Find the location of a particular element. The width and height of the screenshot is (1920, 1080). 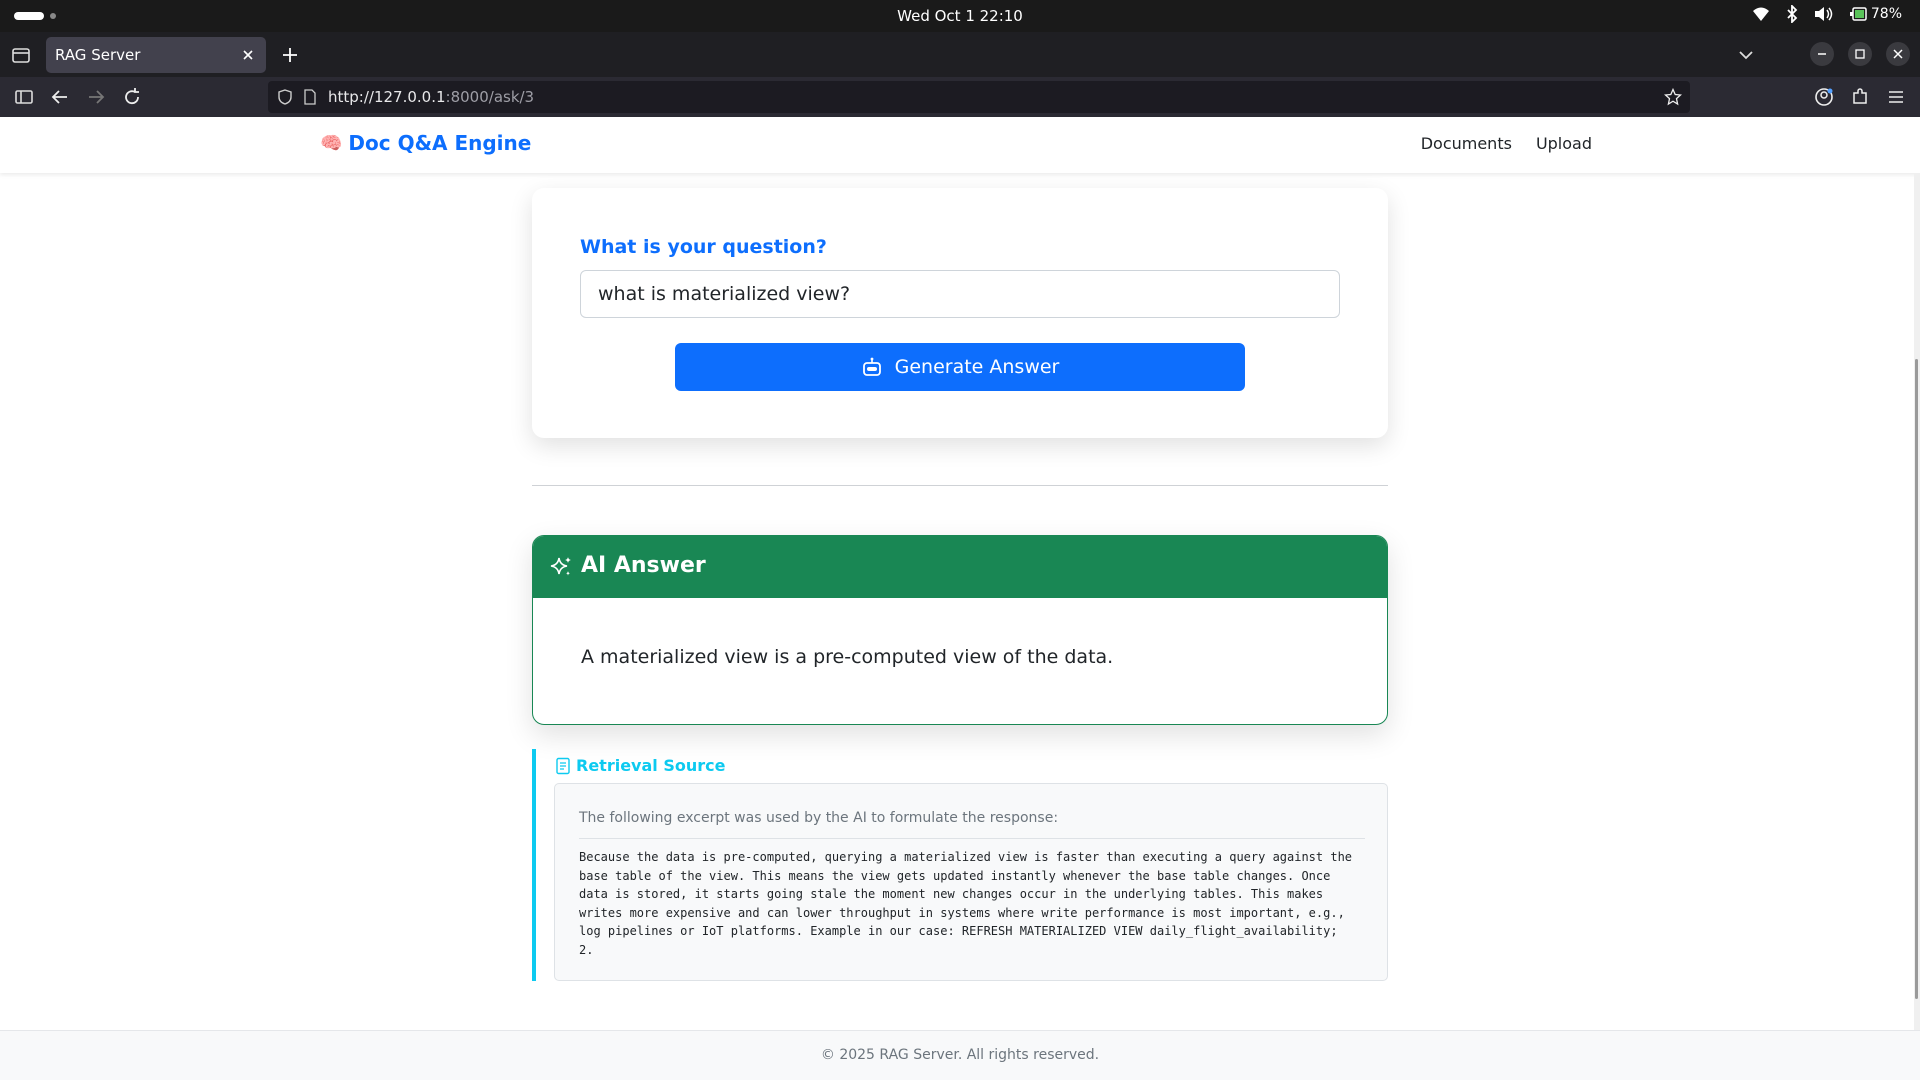

minimize-icon is located at coordinates (1822, 54).